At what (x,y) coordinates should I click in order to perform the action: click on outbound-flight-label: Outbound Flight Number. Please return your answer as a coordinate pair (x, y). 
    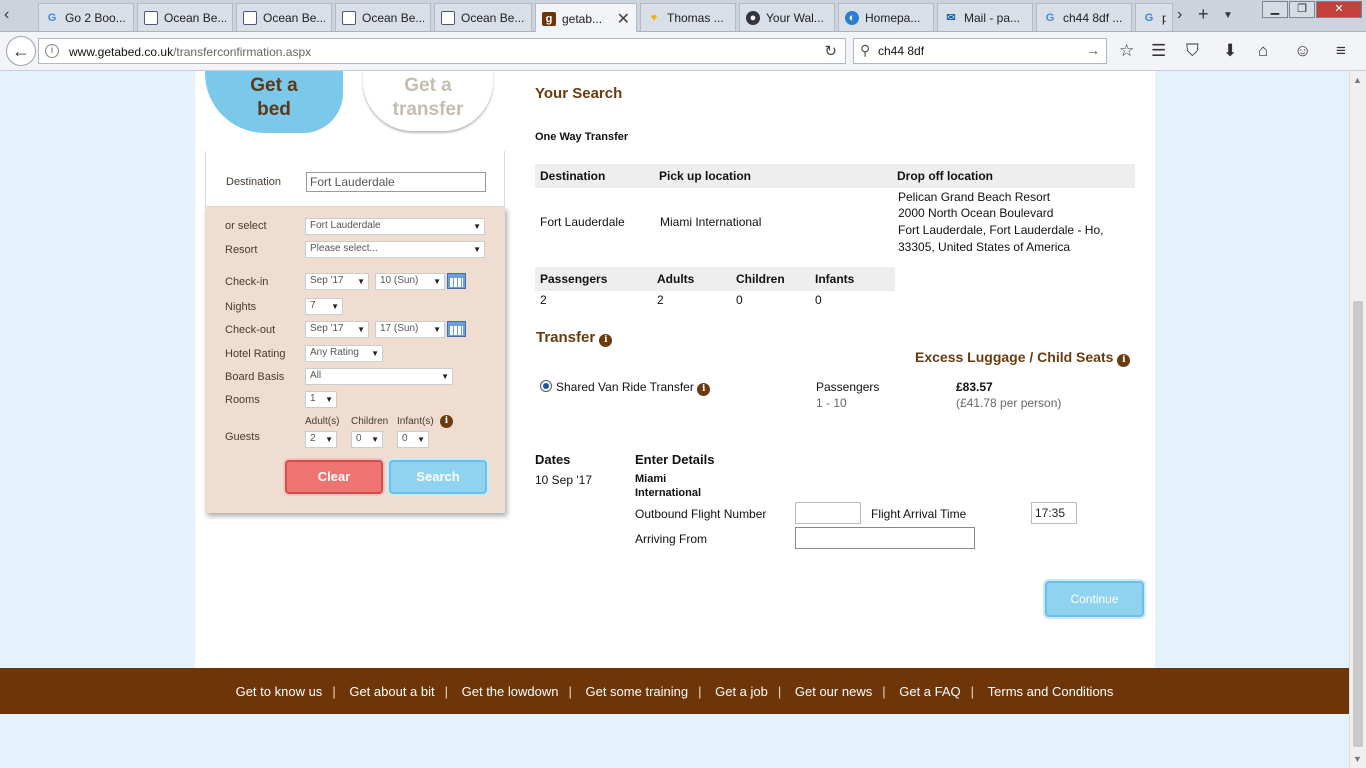
    Looking at the image, I should click on (701, 514).